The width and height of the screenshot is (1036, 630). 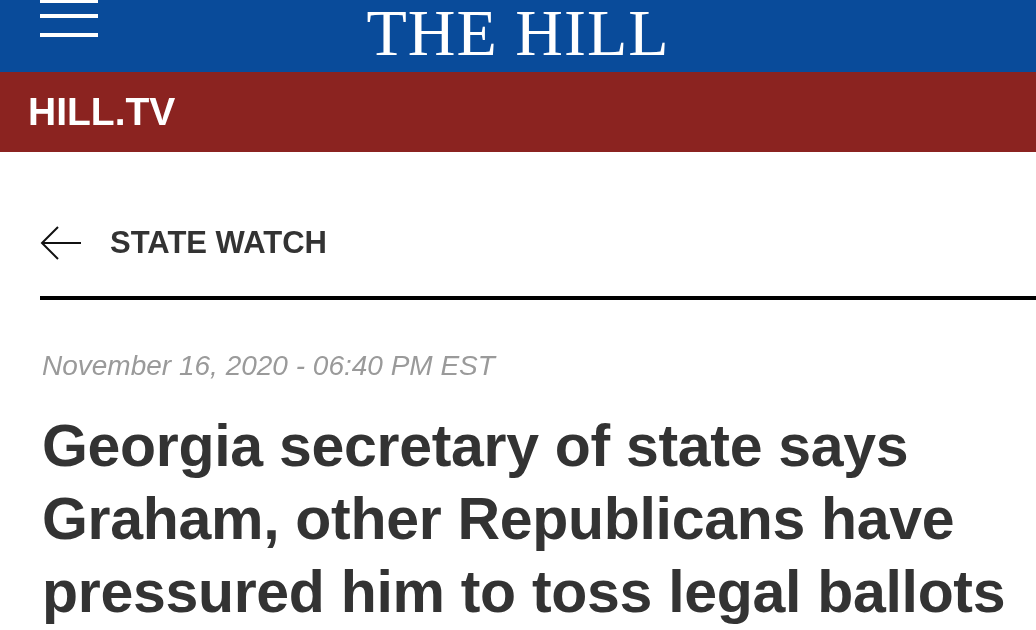 I want to click on article-date: November 16, 2020 - 06:40 PM EST, so click(x=270, y=366).